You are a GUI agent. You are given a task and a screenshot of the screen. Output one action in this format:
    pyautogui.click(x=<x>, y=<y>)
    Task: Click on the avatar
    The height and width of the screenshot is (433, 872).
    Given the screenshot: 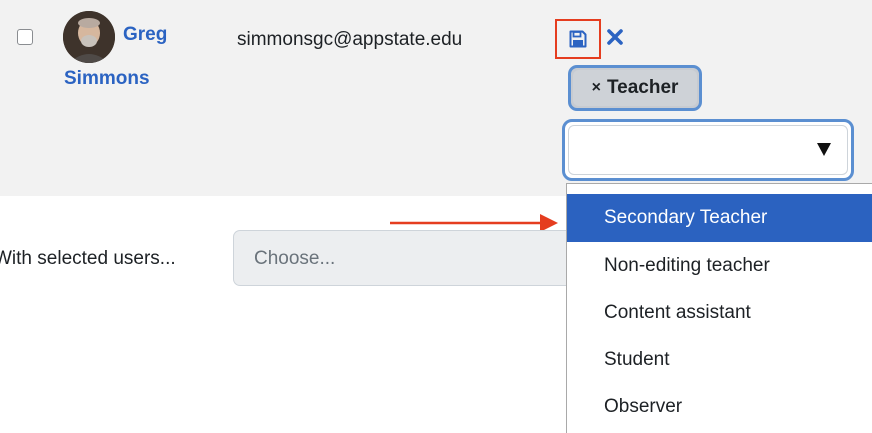 What is the action you would take?
    pyautogui.click(x=89, y=37)
    